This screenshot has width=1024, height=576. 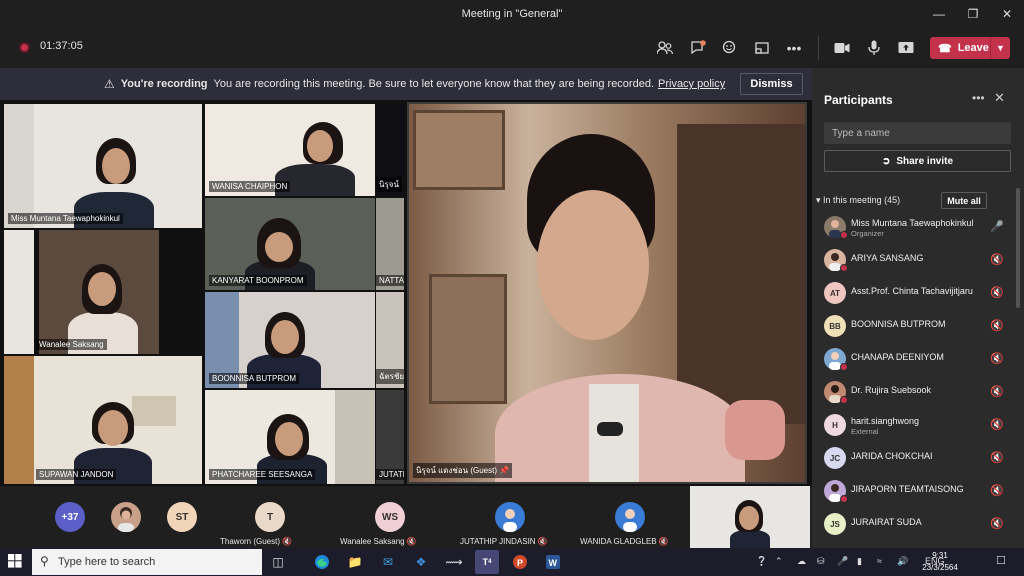 What do you see at coordinates (917, 133) in the screenshot?
I see `search-input: Type a name` at bounding box center [917, 133].